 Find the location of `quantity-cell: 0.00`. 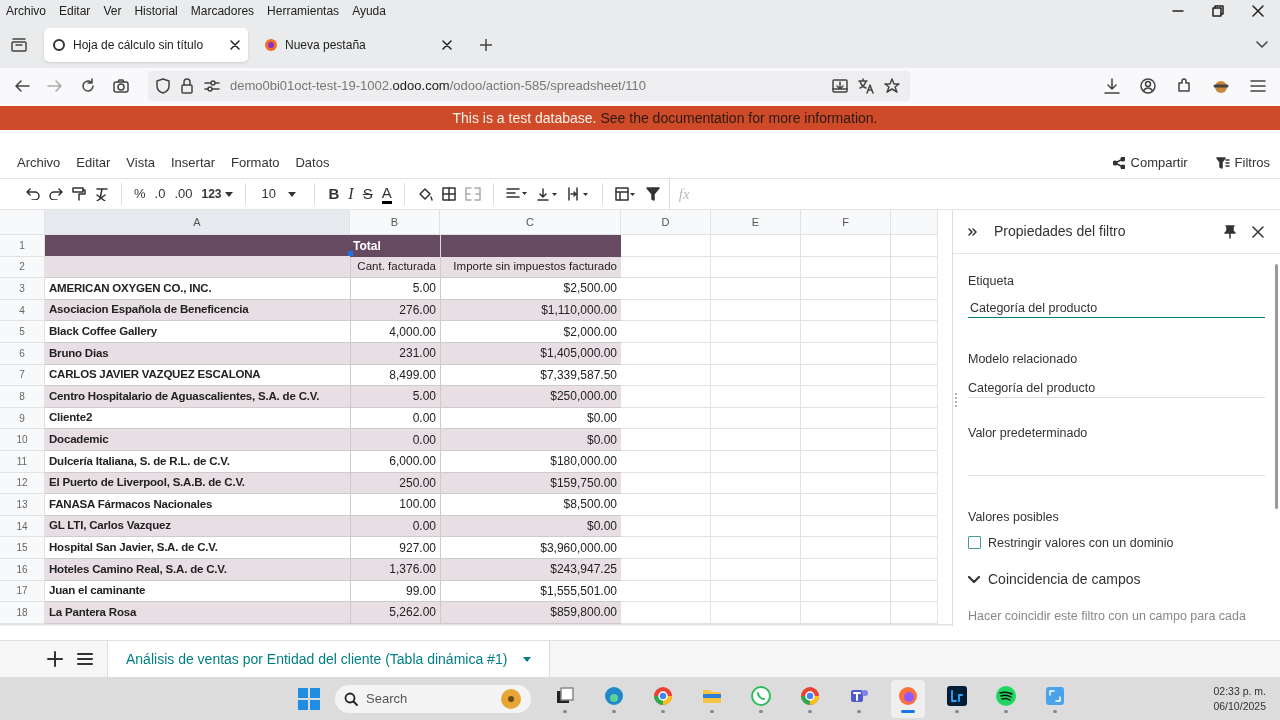

quantity-cell: 0.00 is located at coordinates (395, 526).